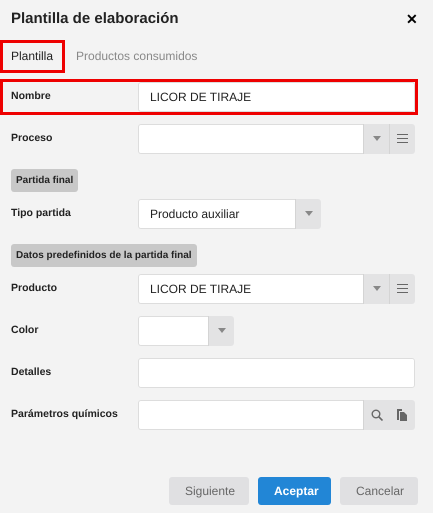 This screenshot has width=433, height=513. I want to click on copy-icon, so click(402, 414).